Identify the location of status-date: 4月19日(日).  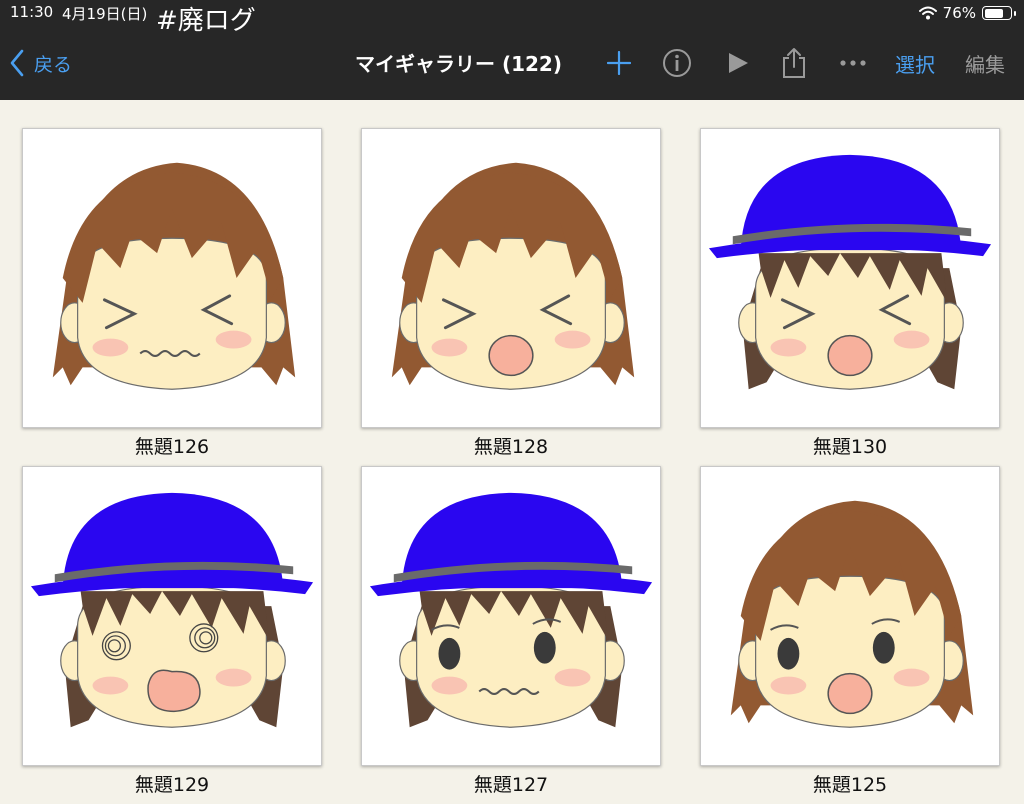
(105, 14).